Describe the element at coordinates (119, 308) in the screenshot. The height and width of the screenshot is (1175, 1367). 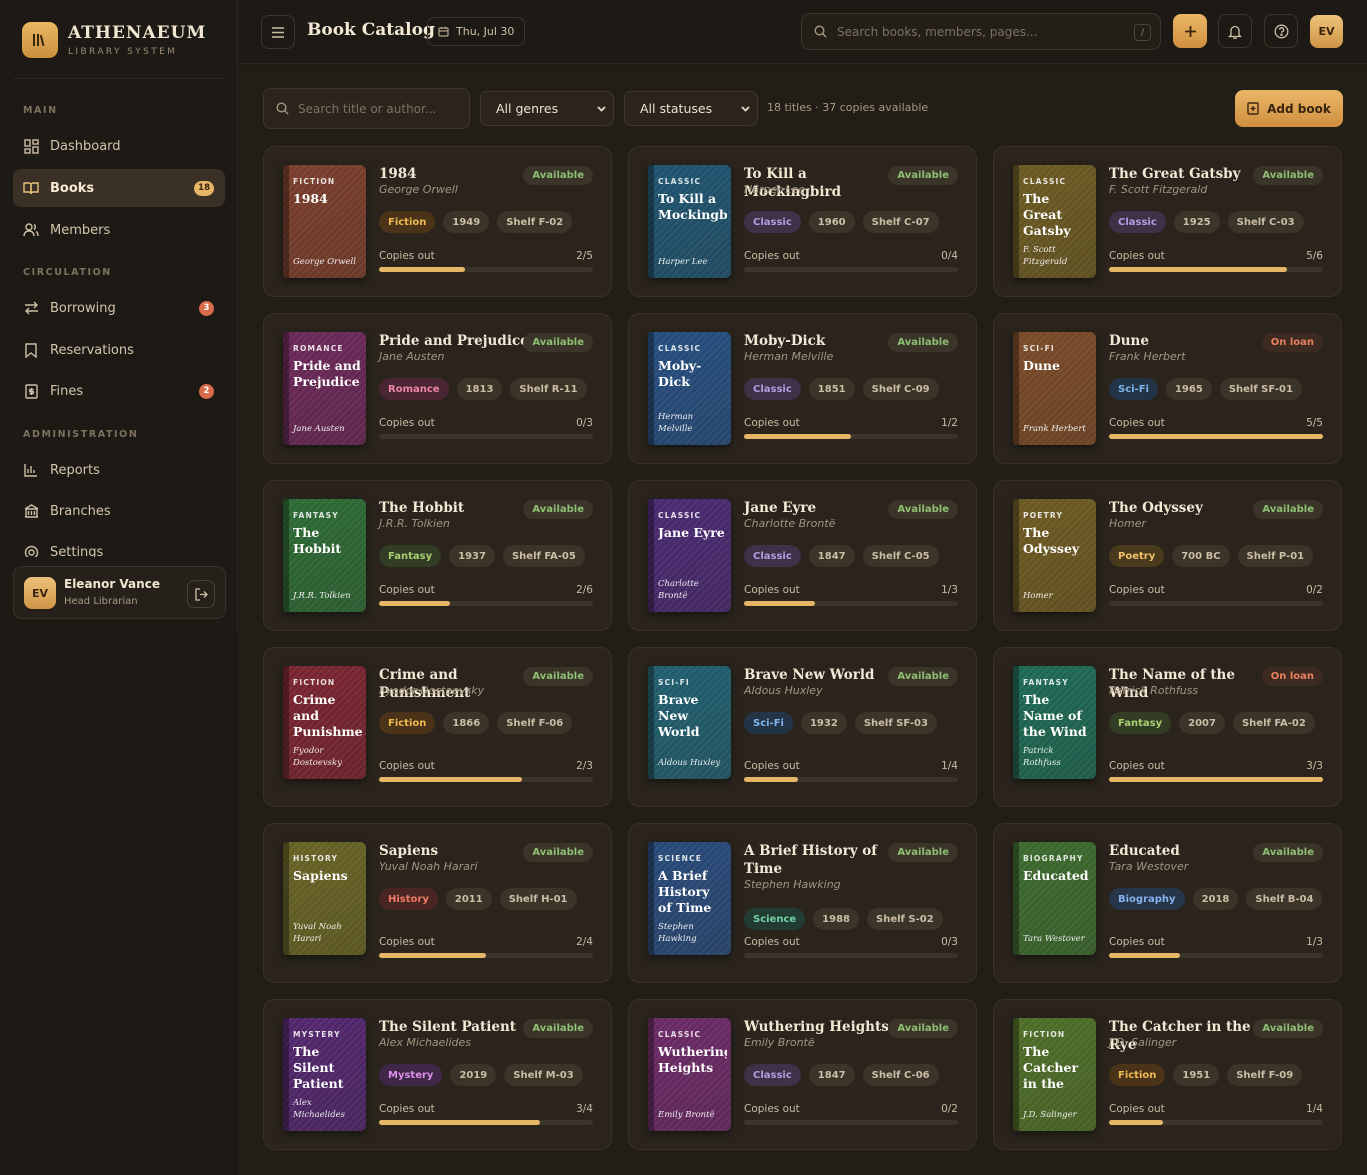
I see `sidebar-item-borrowing: Borrowing 3` at that location.